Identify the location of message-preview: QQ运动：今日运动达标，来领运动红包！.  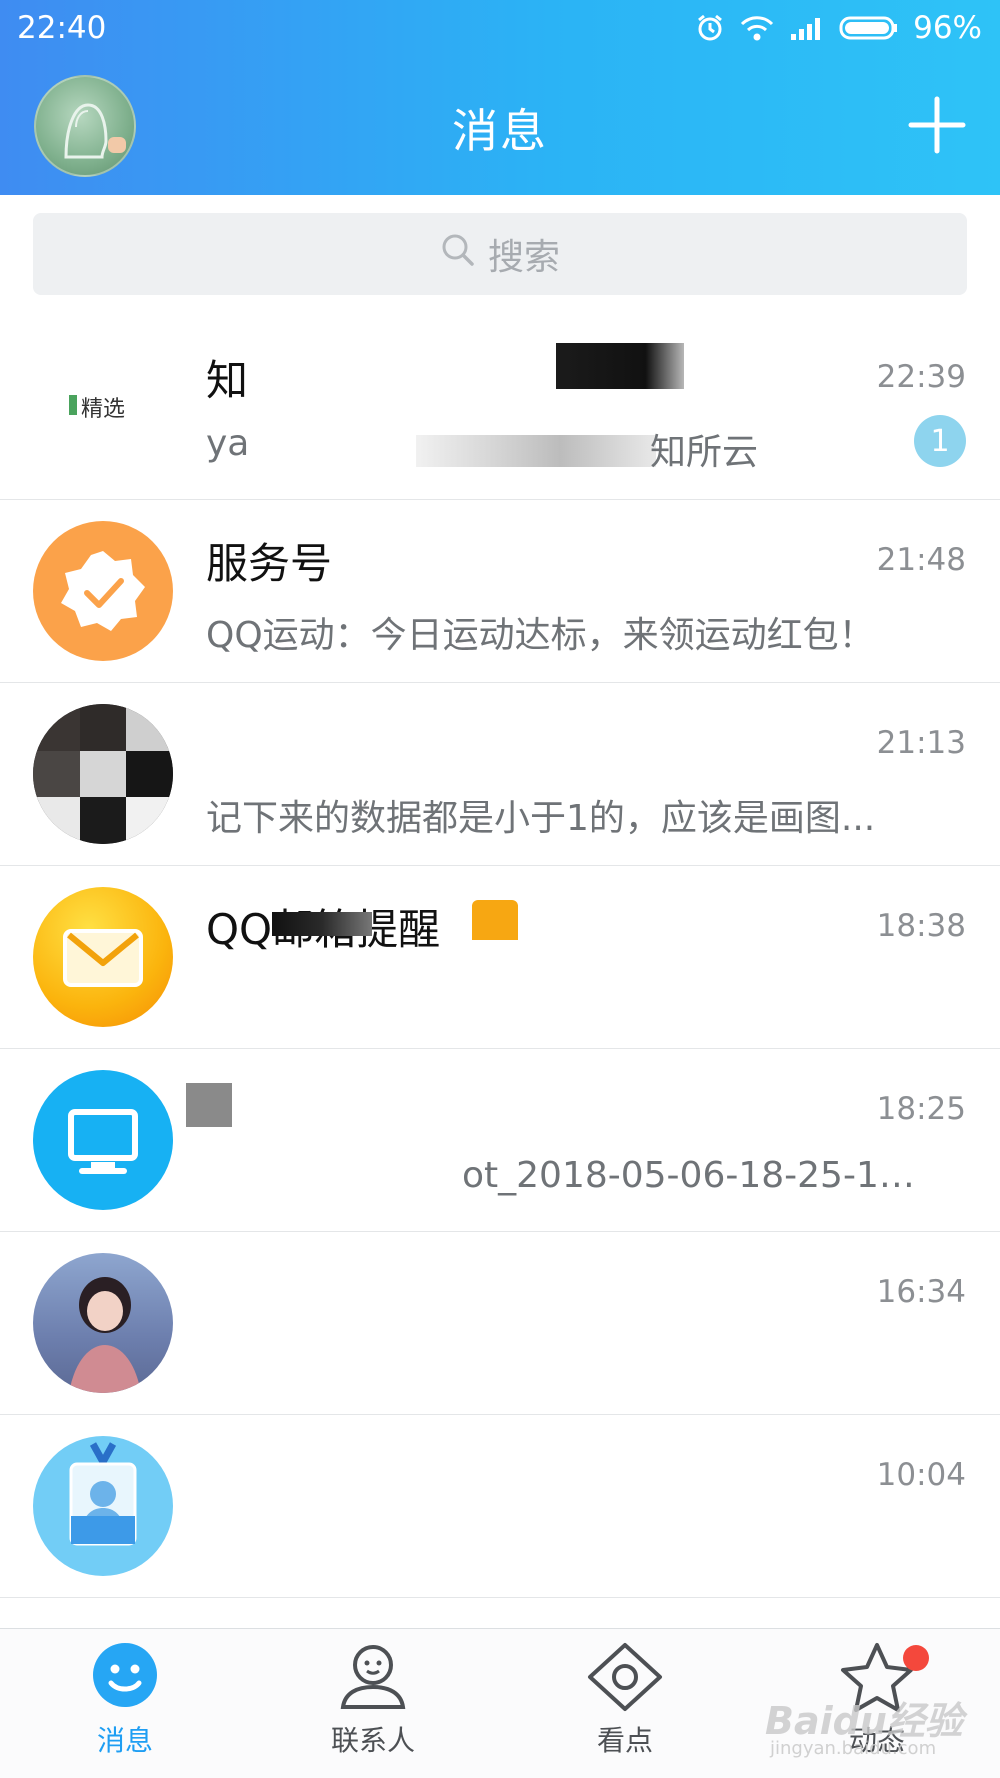
(540, 635).